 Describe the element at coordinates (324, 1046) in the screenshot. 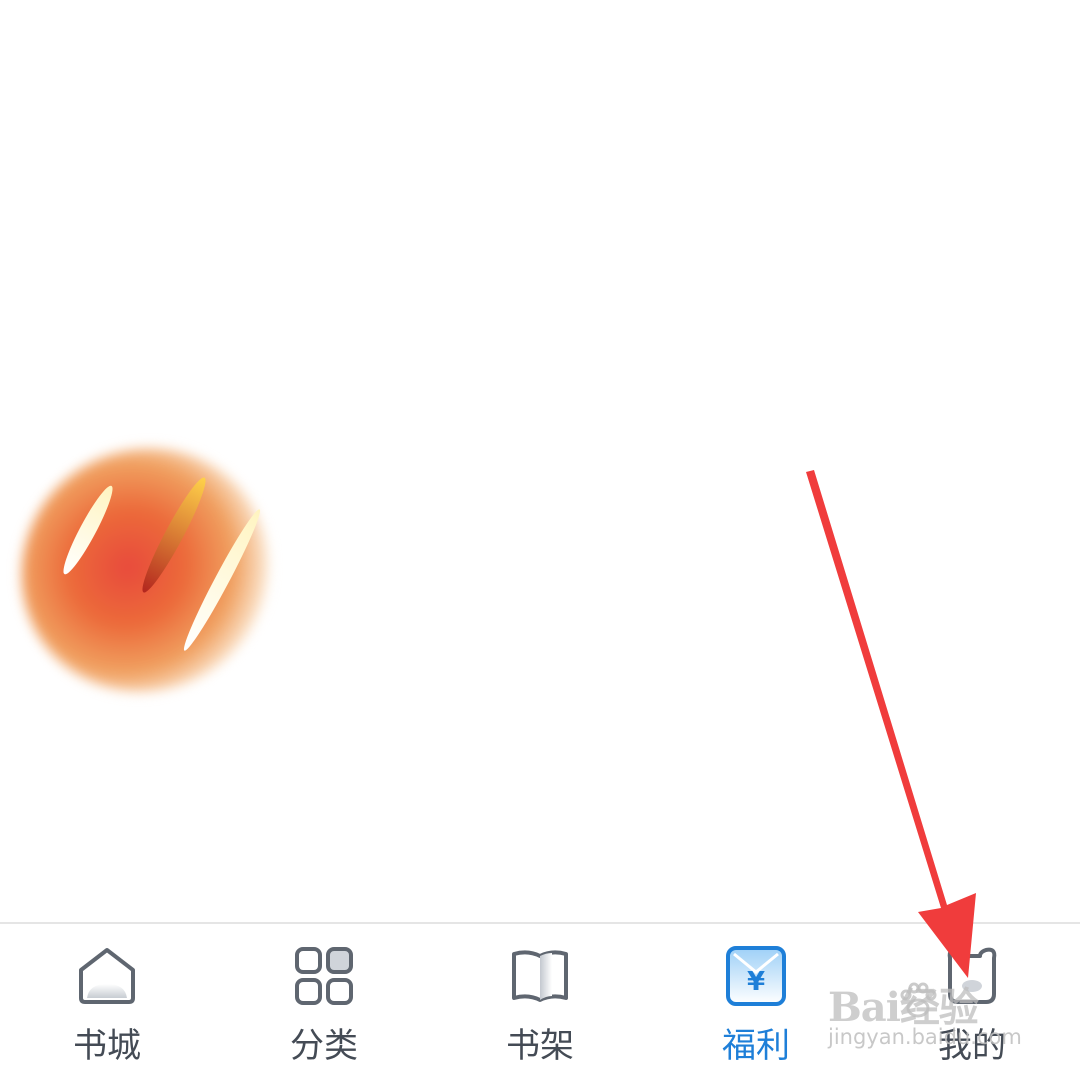

I see `tab-label: 分类` at that location.